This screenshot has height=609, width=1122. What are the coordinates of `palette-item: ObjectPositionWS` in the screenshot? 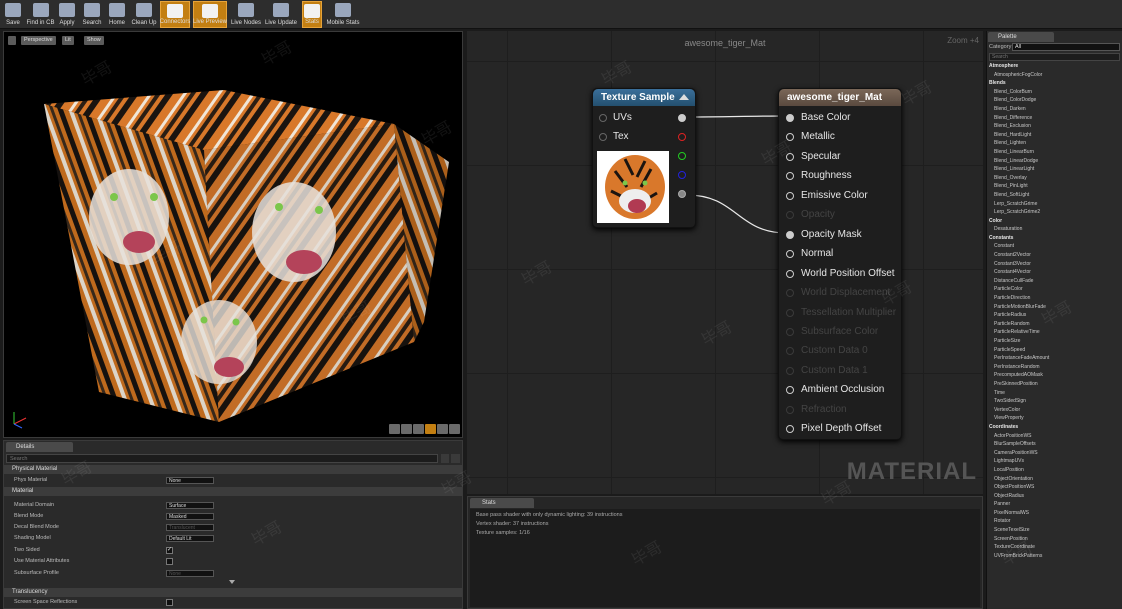 It's located at (1055, 487).